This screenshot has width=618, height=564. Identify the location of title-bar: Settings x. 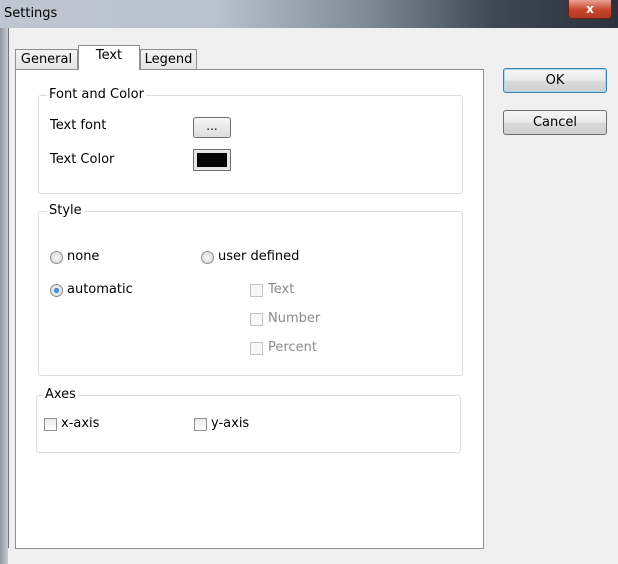
(309, 14).